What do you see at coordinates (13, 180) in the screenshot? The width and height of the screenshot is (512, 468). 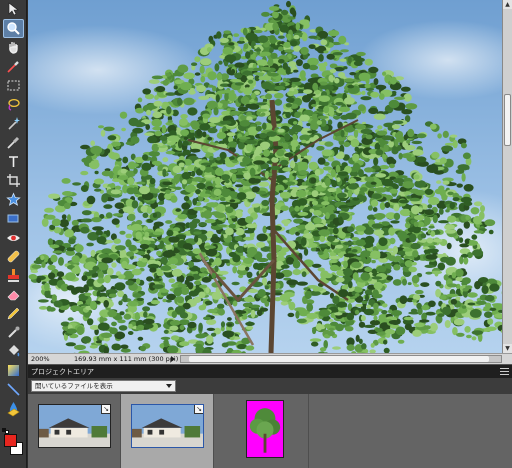 I see `crop-tool-button` at bounding box center [13, 180].